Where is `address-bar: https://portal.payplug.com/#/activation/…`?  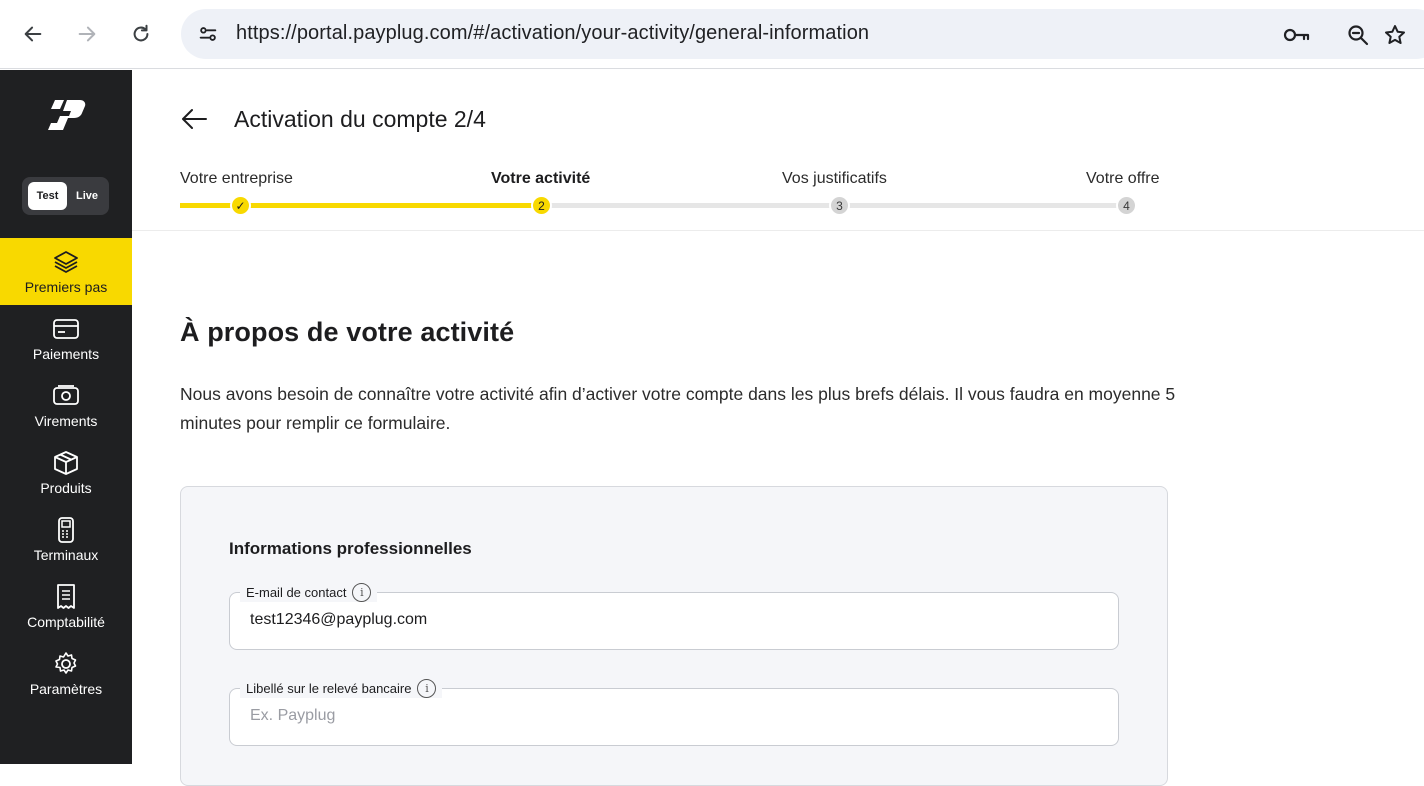
address-bar: https://portal.payplug.com/#/activation/… is located at coordinates (802, 34).